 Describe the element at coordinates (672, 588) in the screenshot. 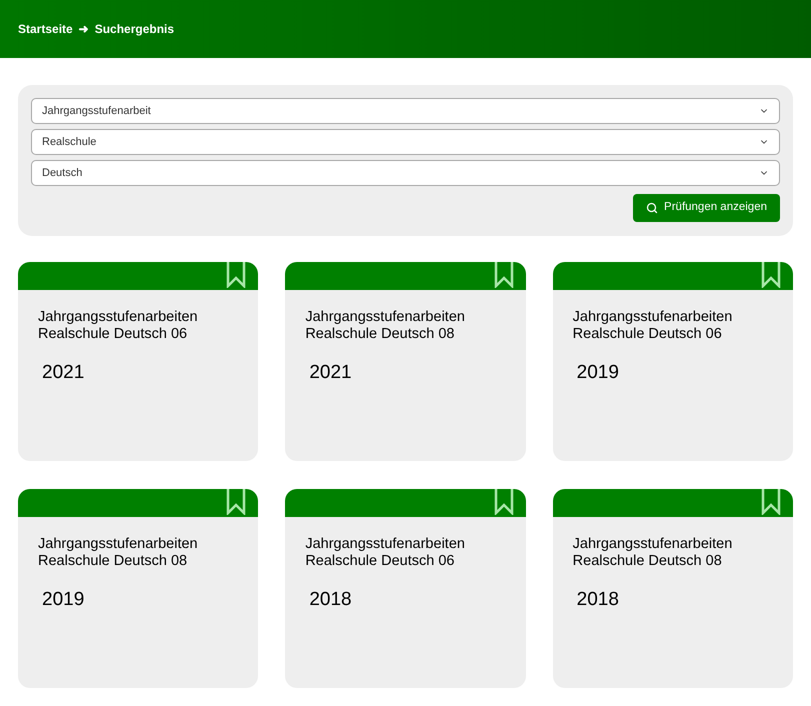

I see `exam-card: Jahrgangsstufenarbeiten Realschule Deutsch 08 2018` at that location.